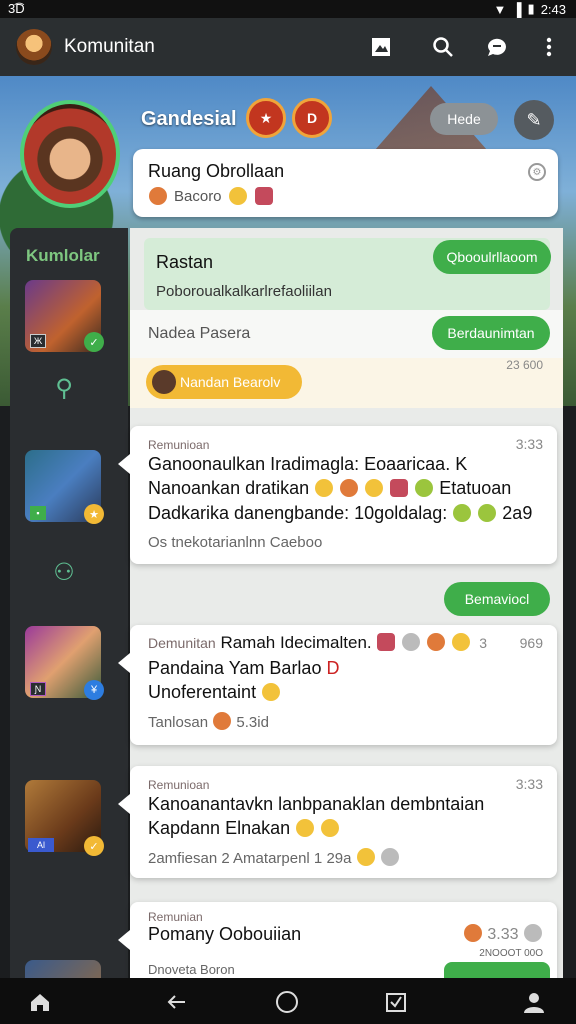  Describe the element at coordinates (381, 47) in the screenshot. I see `image-gallery-icon` at that location.